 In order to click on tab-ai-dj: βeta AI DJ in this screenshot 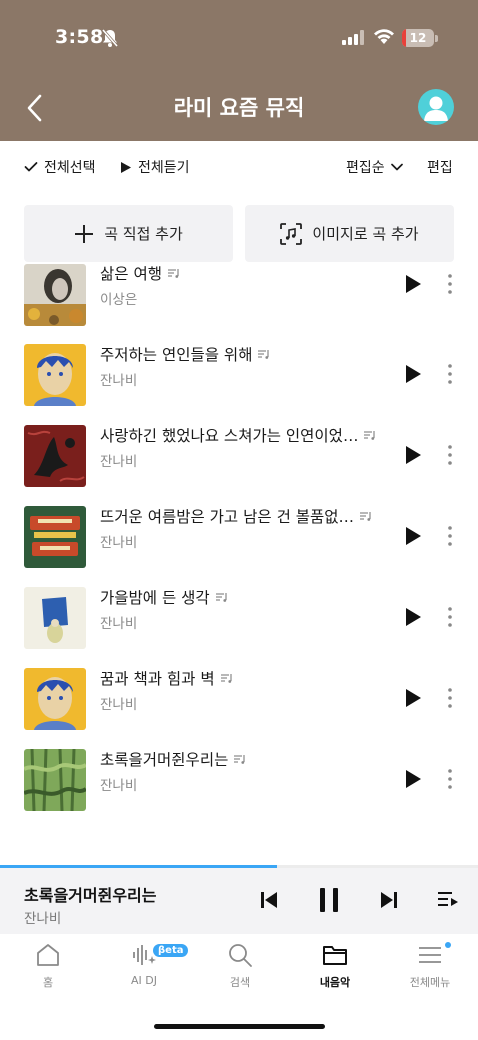, I will do `click(144, 972)`.